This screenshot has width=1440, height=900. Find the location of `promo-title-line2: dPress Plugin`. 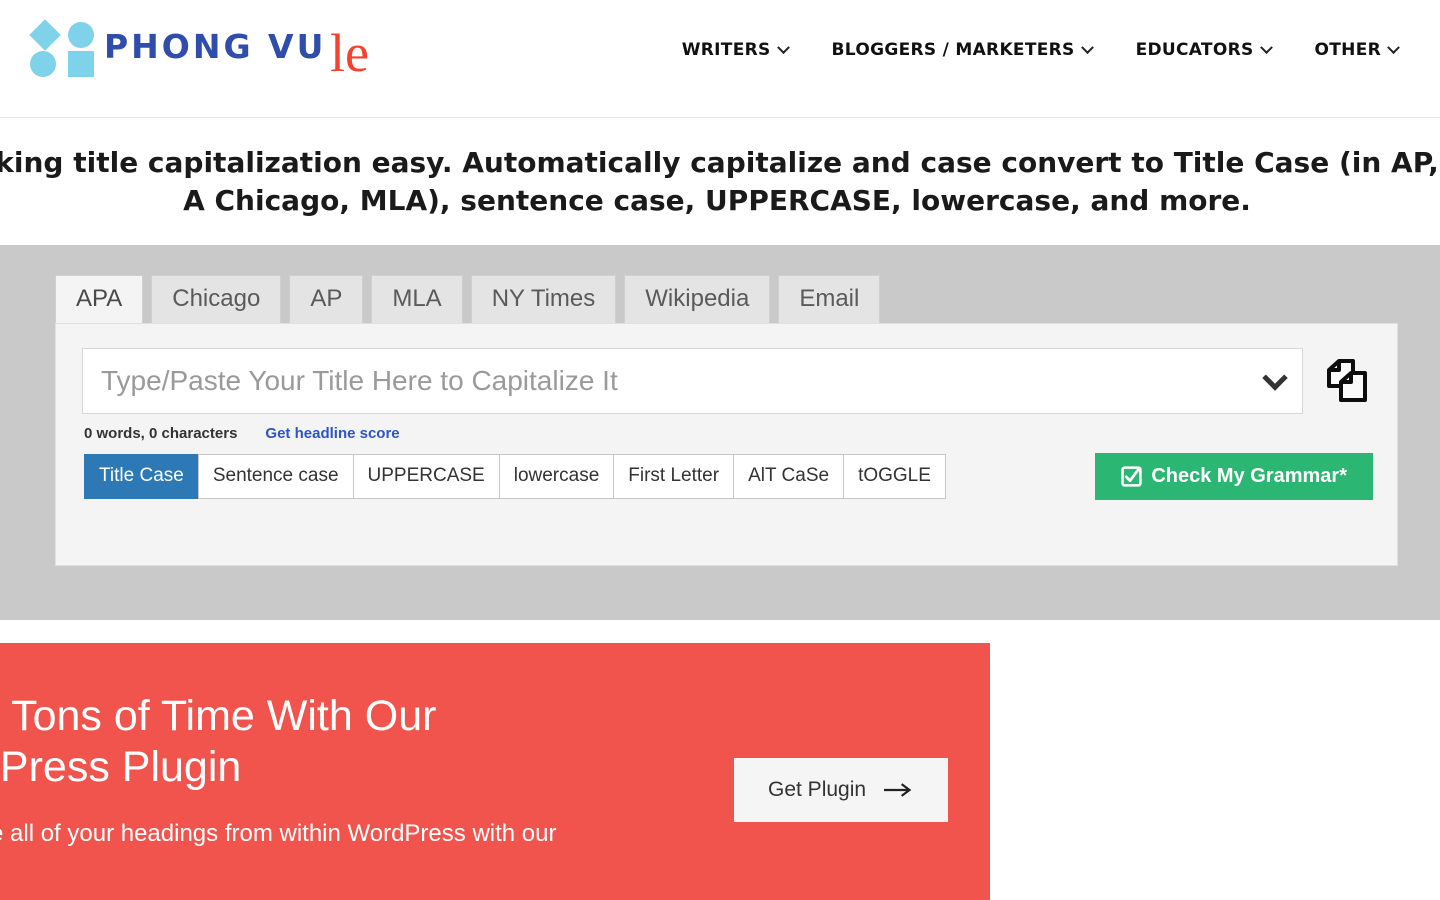

promo-title-line2: dPress Plugin is located at coordinates (121, 766).